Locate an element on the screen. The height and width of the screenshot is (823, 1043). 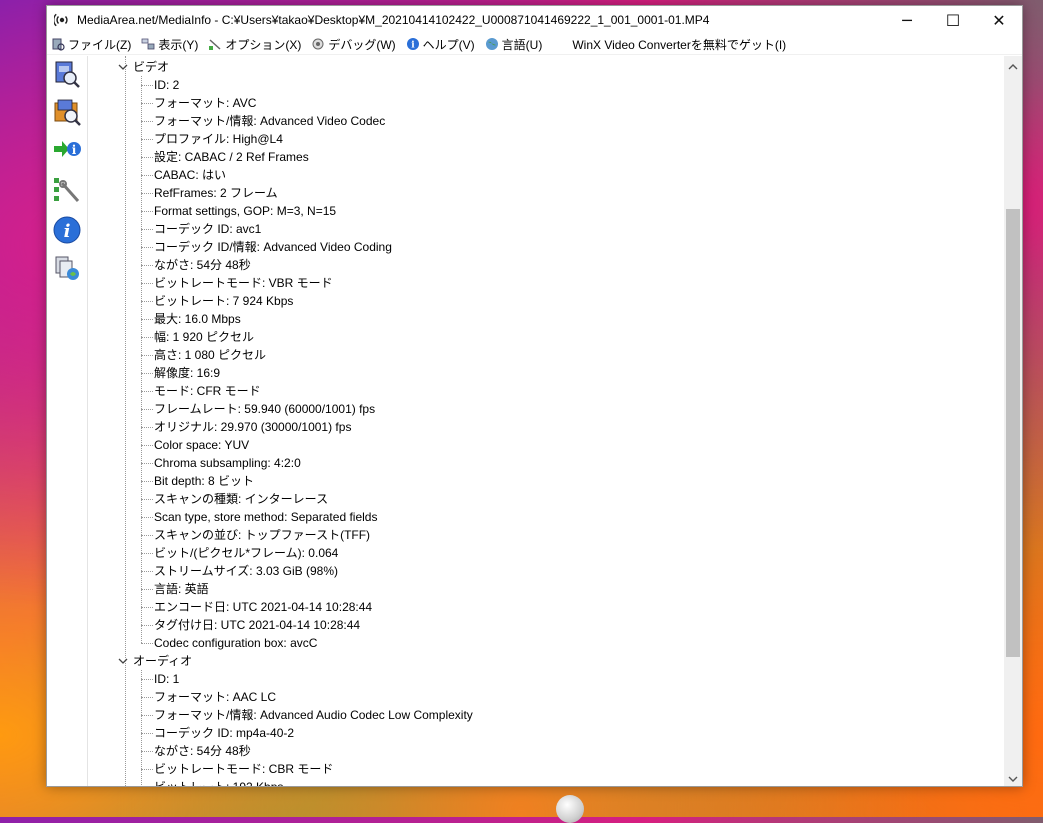
menu-file: ファイル(Z) is located at coordinates (91, 44).